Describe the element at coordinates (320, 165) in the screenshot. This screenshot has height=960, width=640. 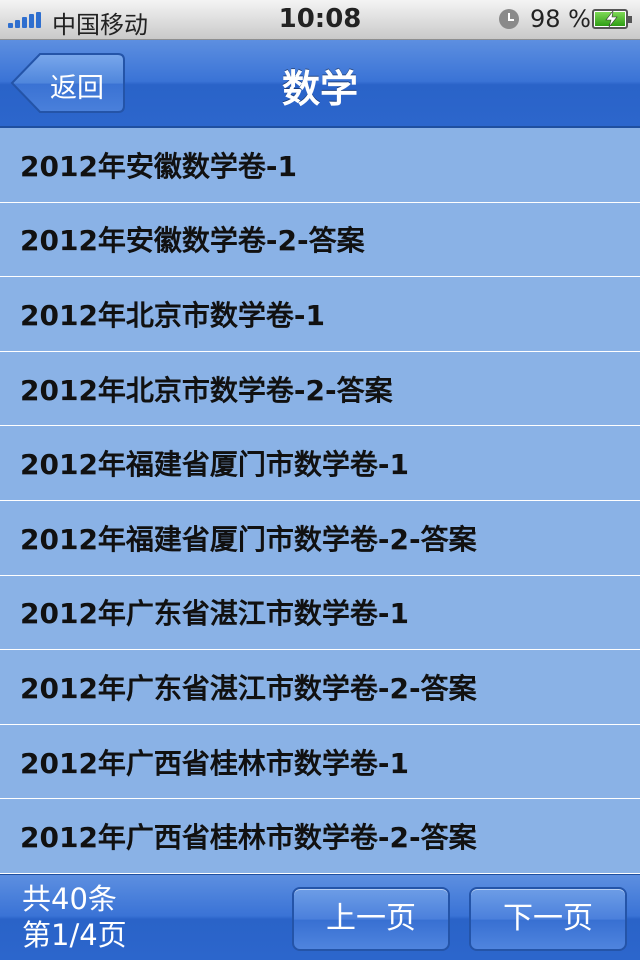
I see `list-item: 2012年安徽数学卷-1` at that location.